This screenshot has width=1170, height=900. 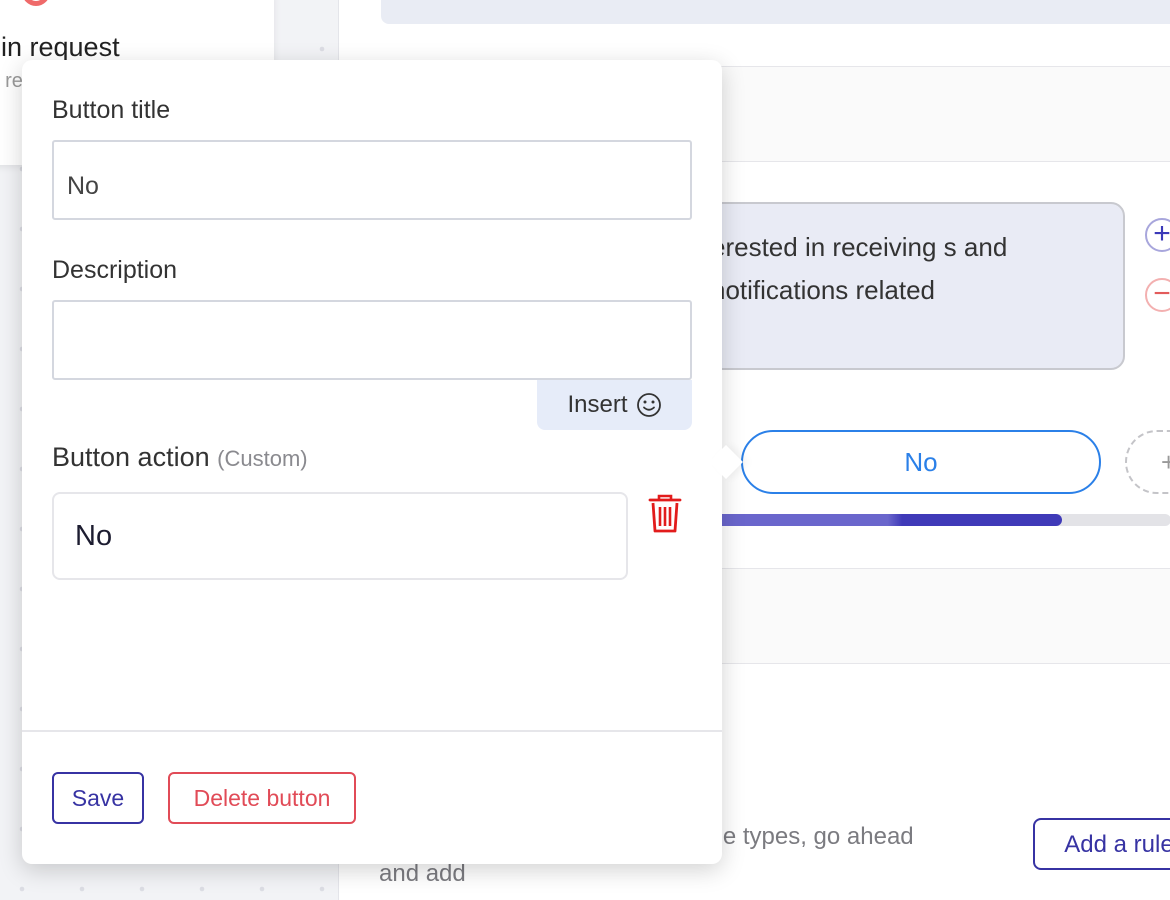 What do you see at coordinates (262, 458) in the screenshot?
I see `button-action-hint: (Custom)` at bounding box center [262, 458].